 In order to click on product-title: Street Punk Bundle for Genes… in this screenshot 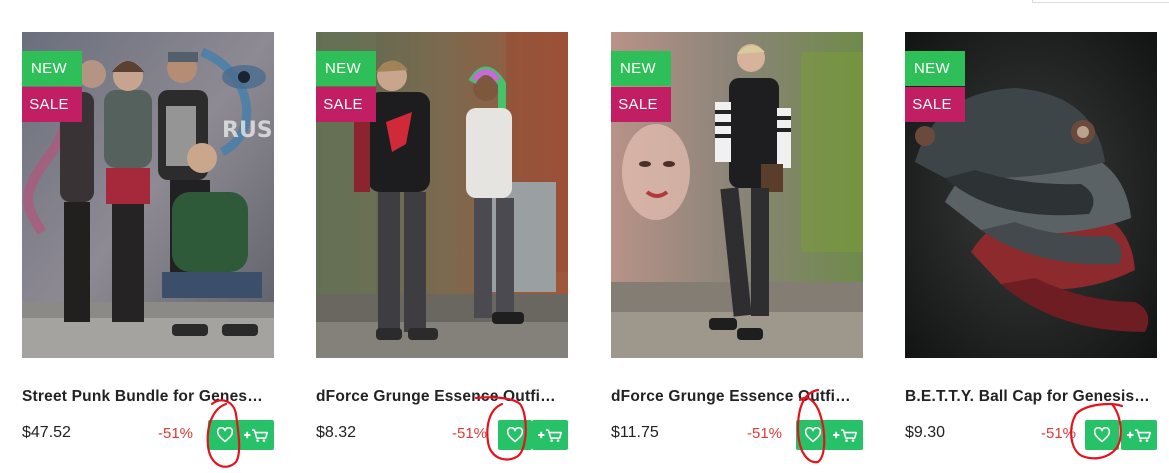, I will do `click(148, 397)`.